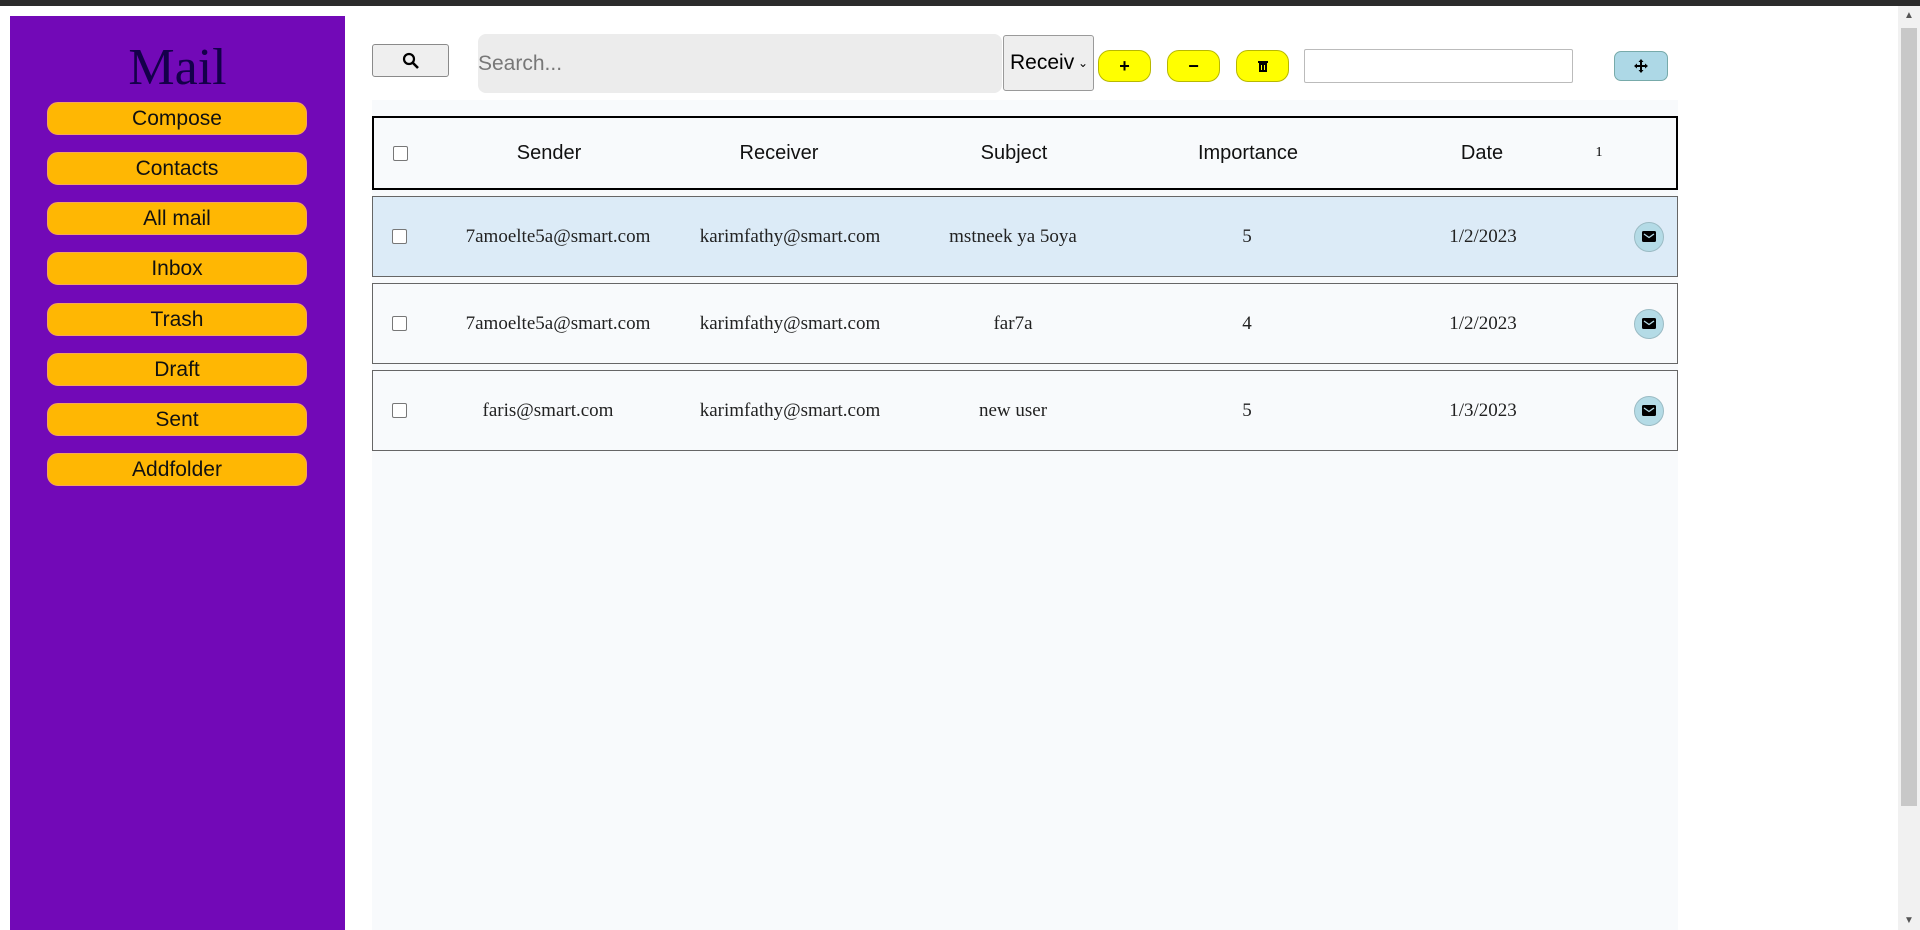  Describe the element at coordinates (177, 118) in the screenshot. I see `nav-compose-button: Compose` at that location.